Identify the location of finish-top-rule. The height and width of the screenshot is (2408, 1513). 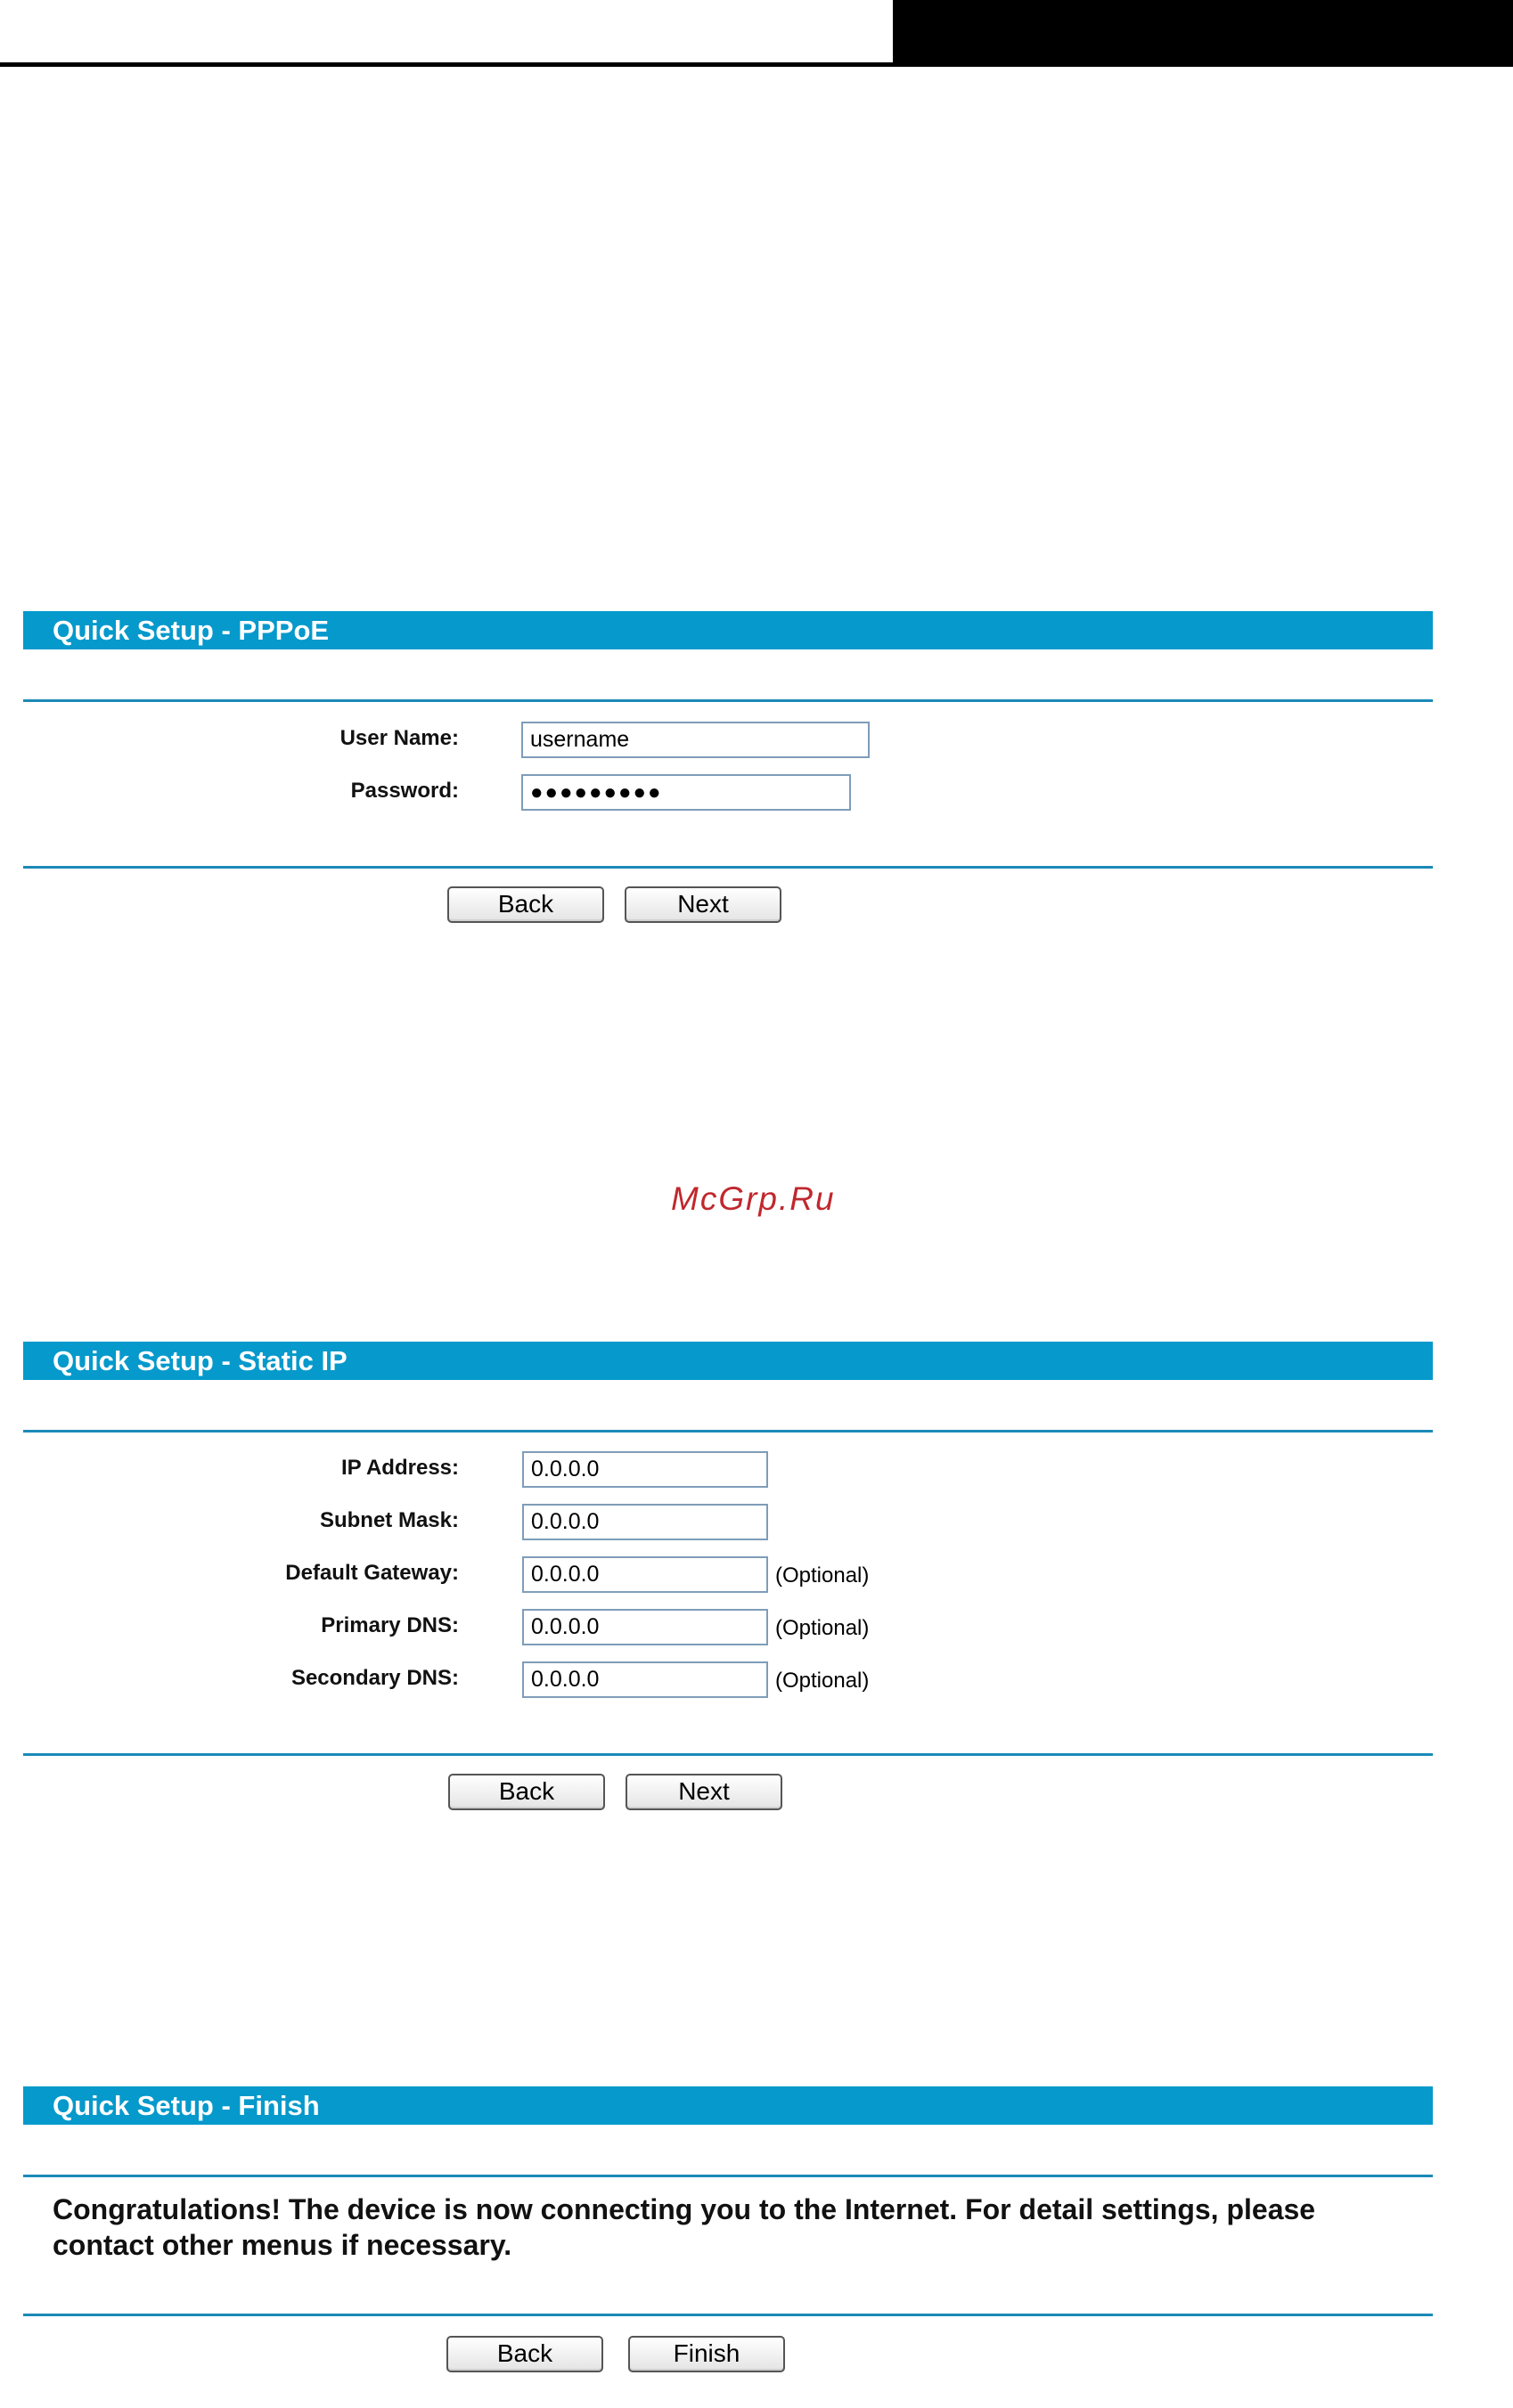
(728, 2176).